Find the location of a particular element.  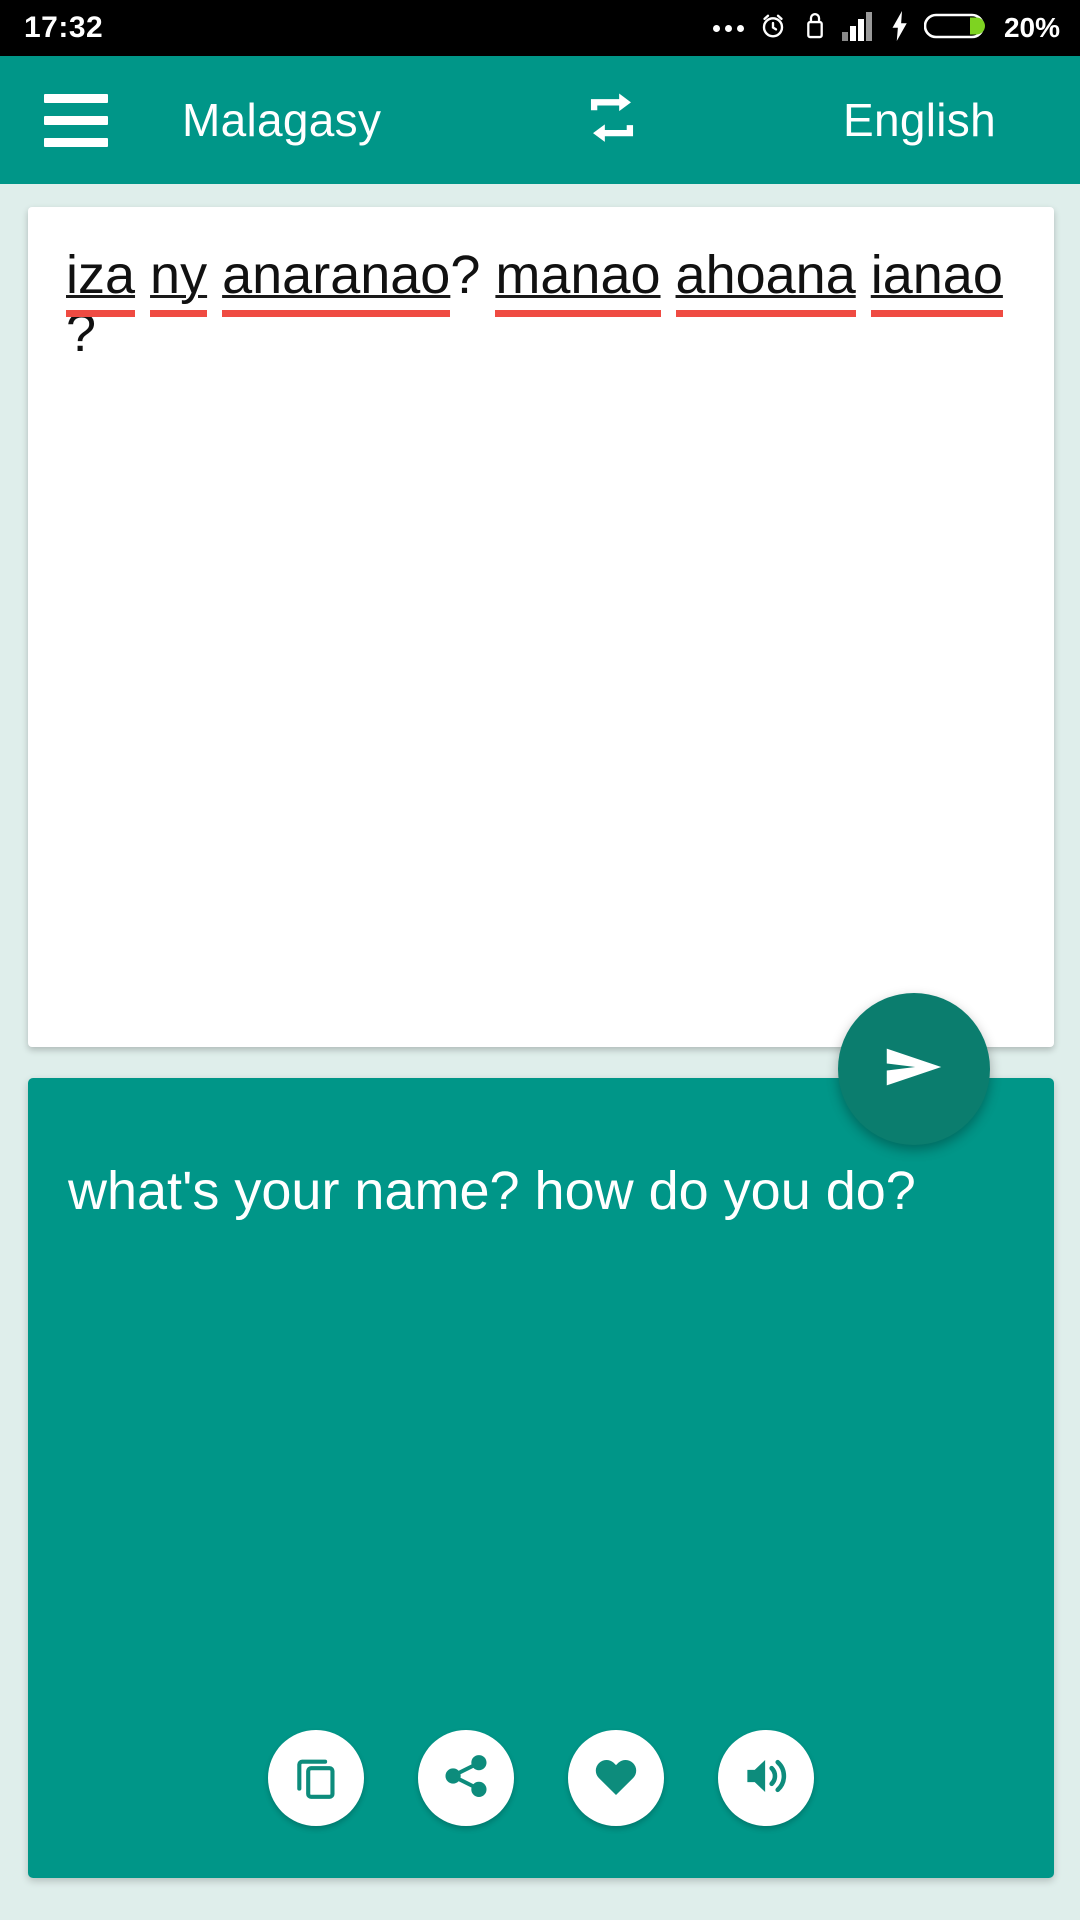

share-icon is located at coordinates (466, 1778).